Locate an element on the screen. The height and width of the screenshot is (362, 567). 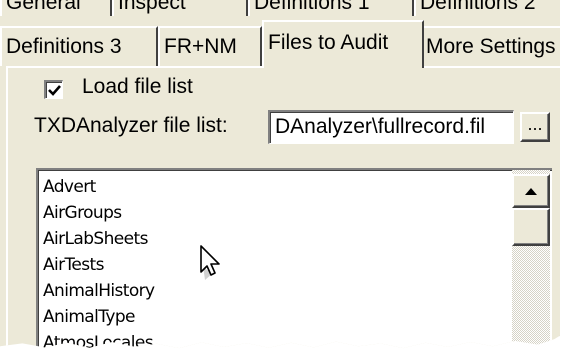
tab-definitions-2: Definitions 2 is located at coordinates (487, 8).